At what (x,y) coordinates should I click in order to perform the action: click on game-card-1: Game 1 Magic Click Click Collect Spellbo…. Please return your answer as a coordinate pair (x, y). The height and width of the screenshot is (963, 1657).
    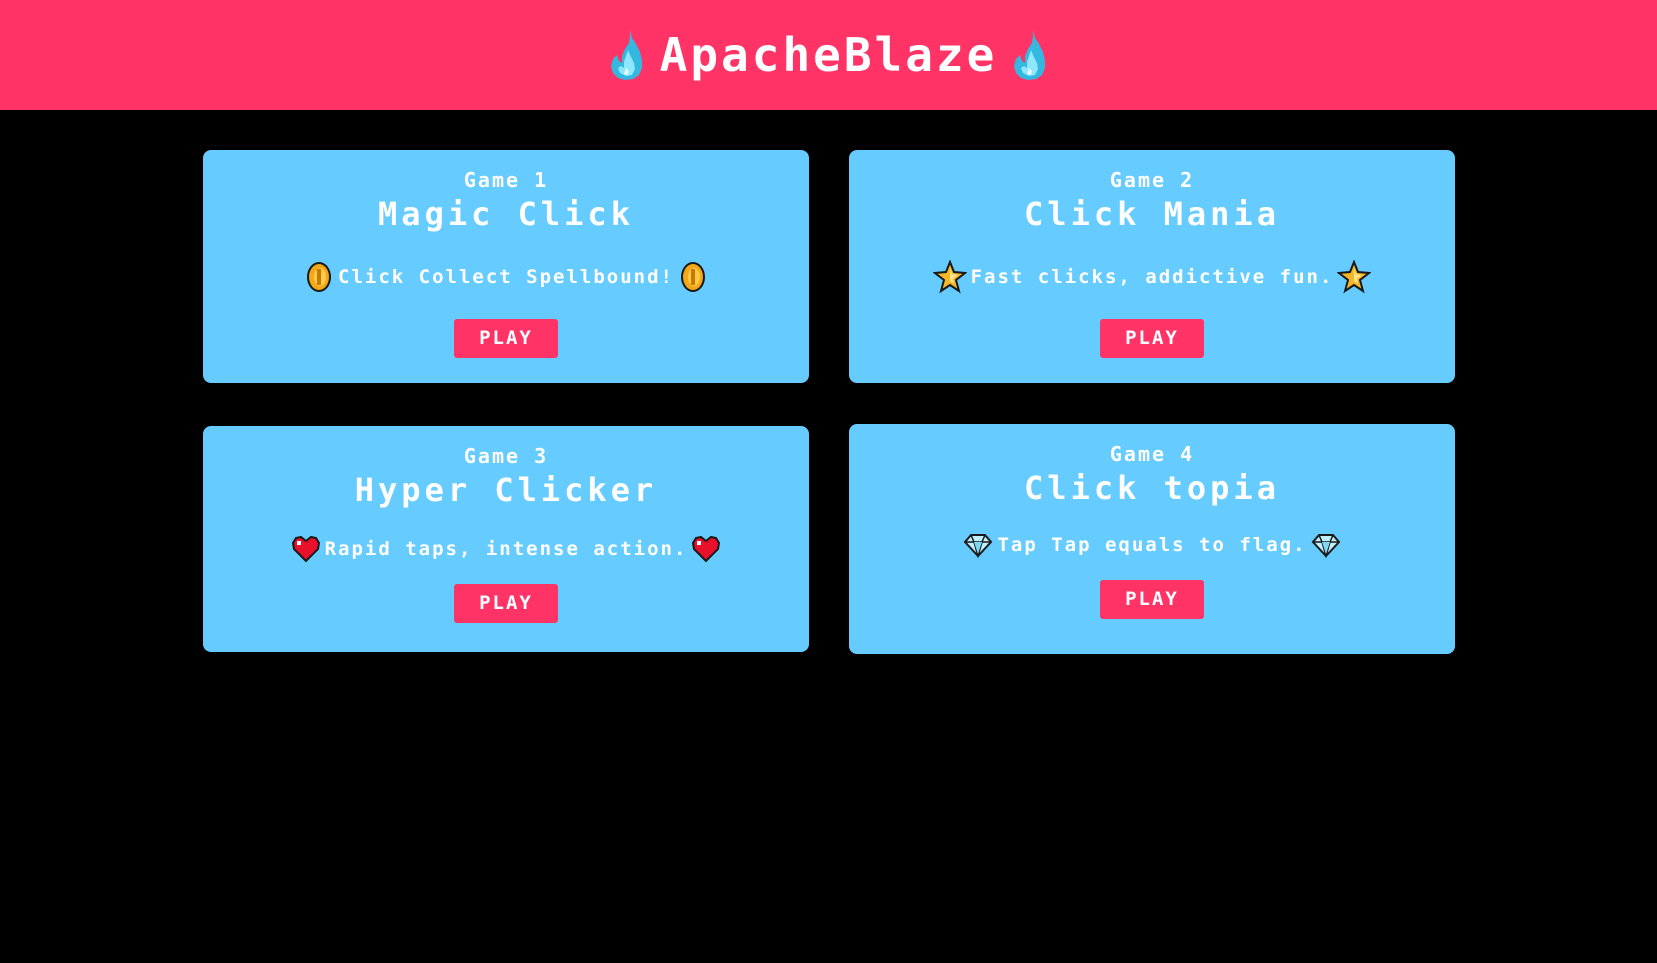
    Looking at the image, I should click on (506, 266).